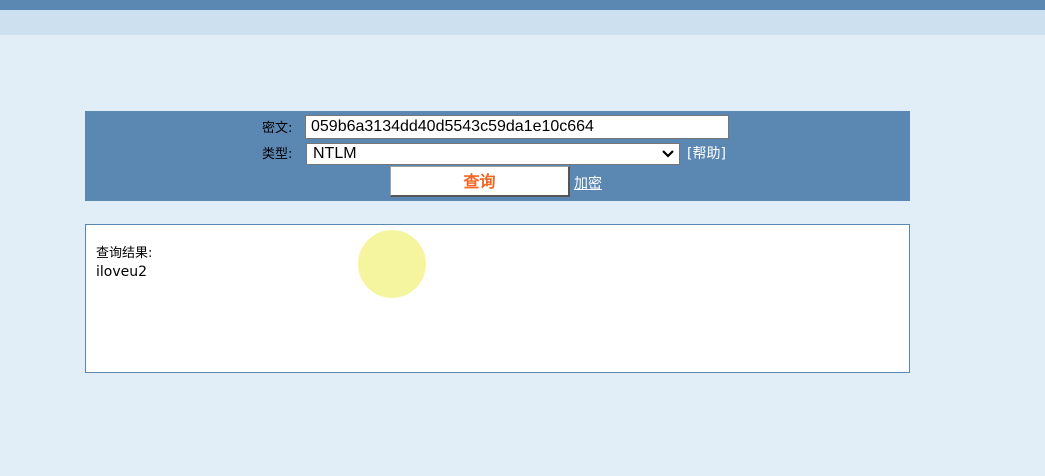 The image size is (1045, 476). I want to click on result-value: iloveu2, so click(122, 272).